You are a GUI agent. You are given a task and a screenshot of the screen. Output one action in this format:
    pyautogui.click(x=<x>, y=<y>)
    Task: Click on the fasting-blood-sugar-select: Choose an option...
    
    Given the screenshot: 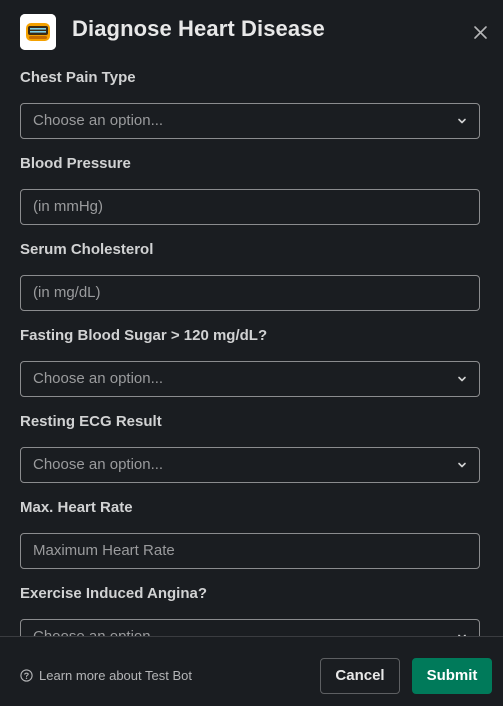 What is the action you would take?
    pyautogui.click(x=250, y=379)
    